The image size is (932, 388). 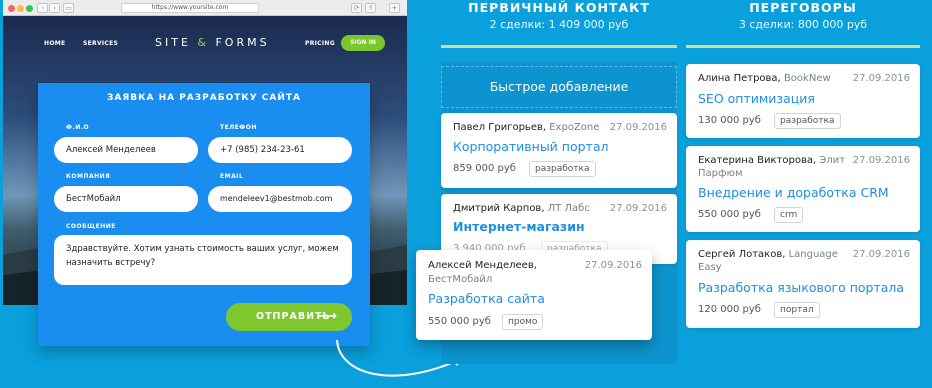 What do you see at coordinates (486, 298) in the screenshot?
I see `card-deal-title: Разработка сайта` at bounding box center [486, 298].